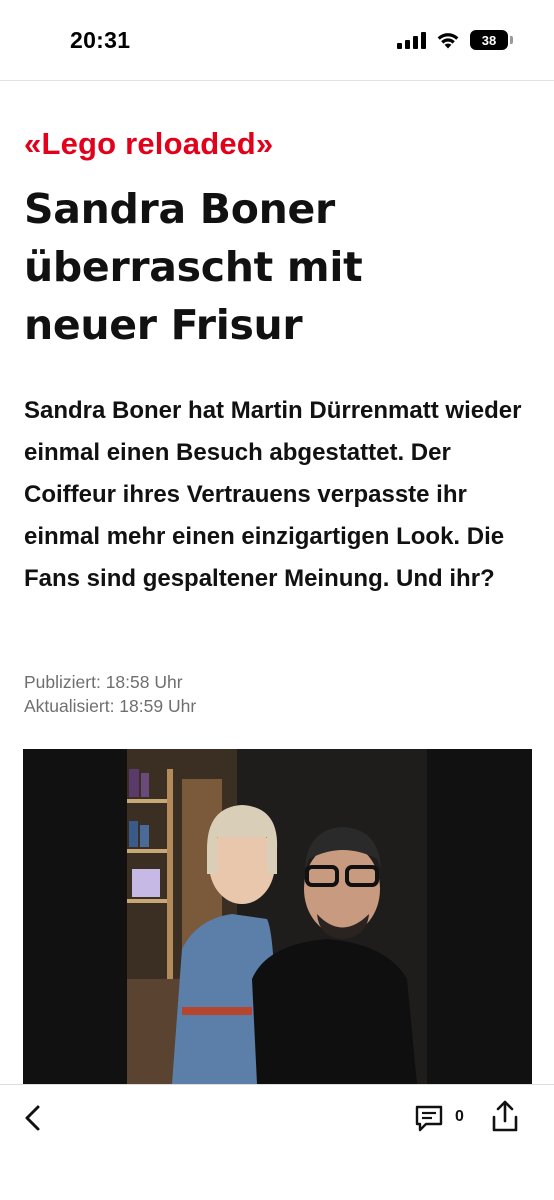 The image size is (554, 1200). I want to click on comment-icon, so click(429, 1118).